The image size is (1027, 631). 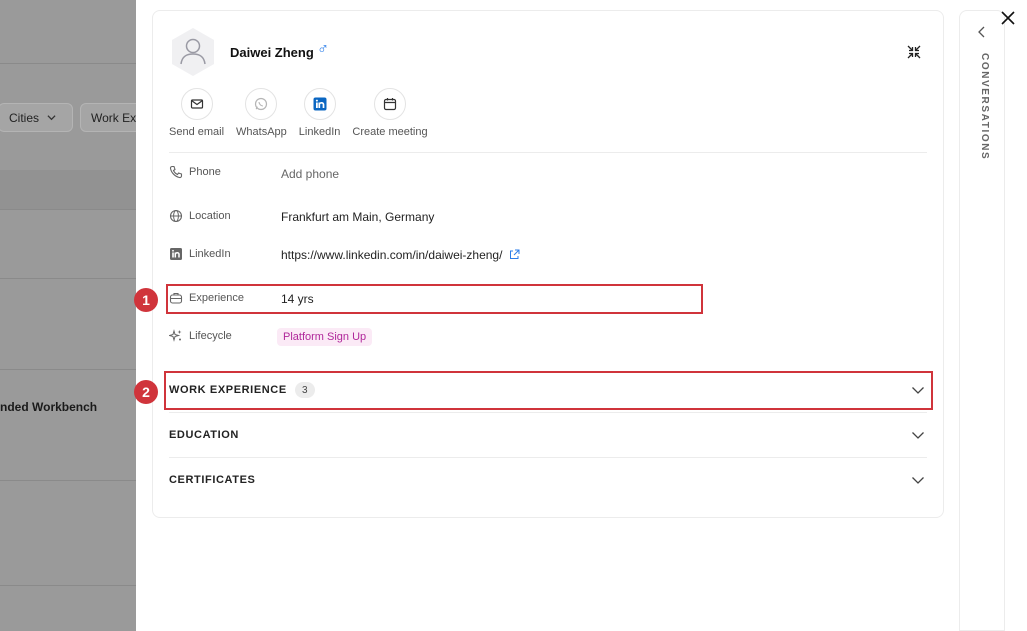 I want to click on highlight-box-experience, so click(x=434, y=299).